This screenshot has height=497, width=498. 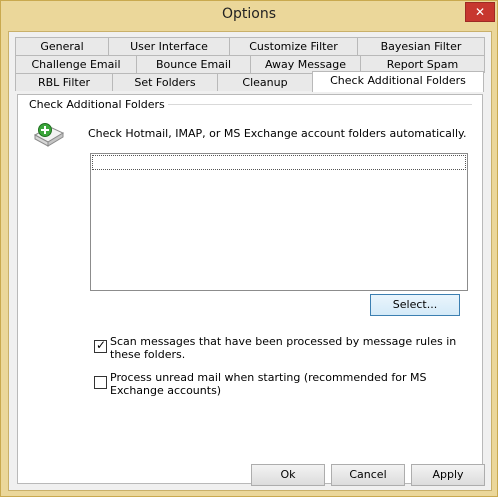 What do you see at coordinates (49, 136) in the screenshot?
I see `folder-add-icon` at bounding box center [49, 136].